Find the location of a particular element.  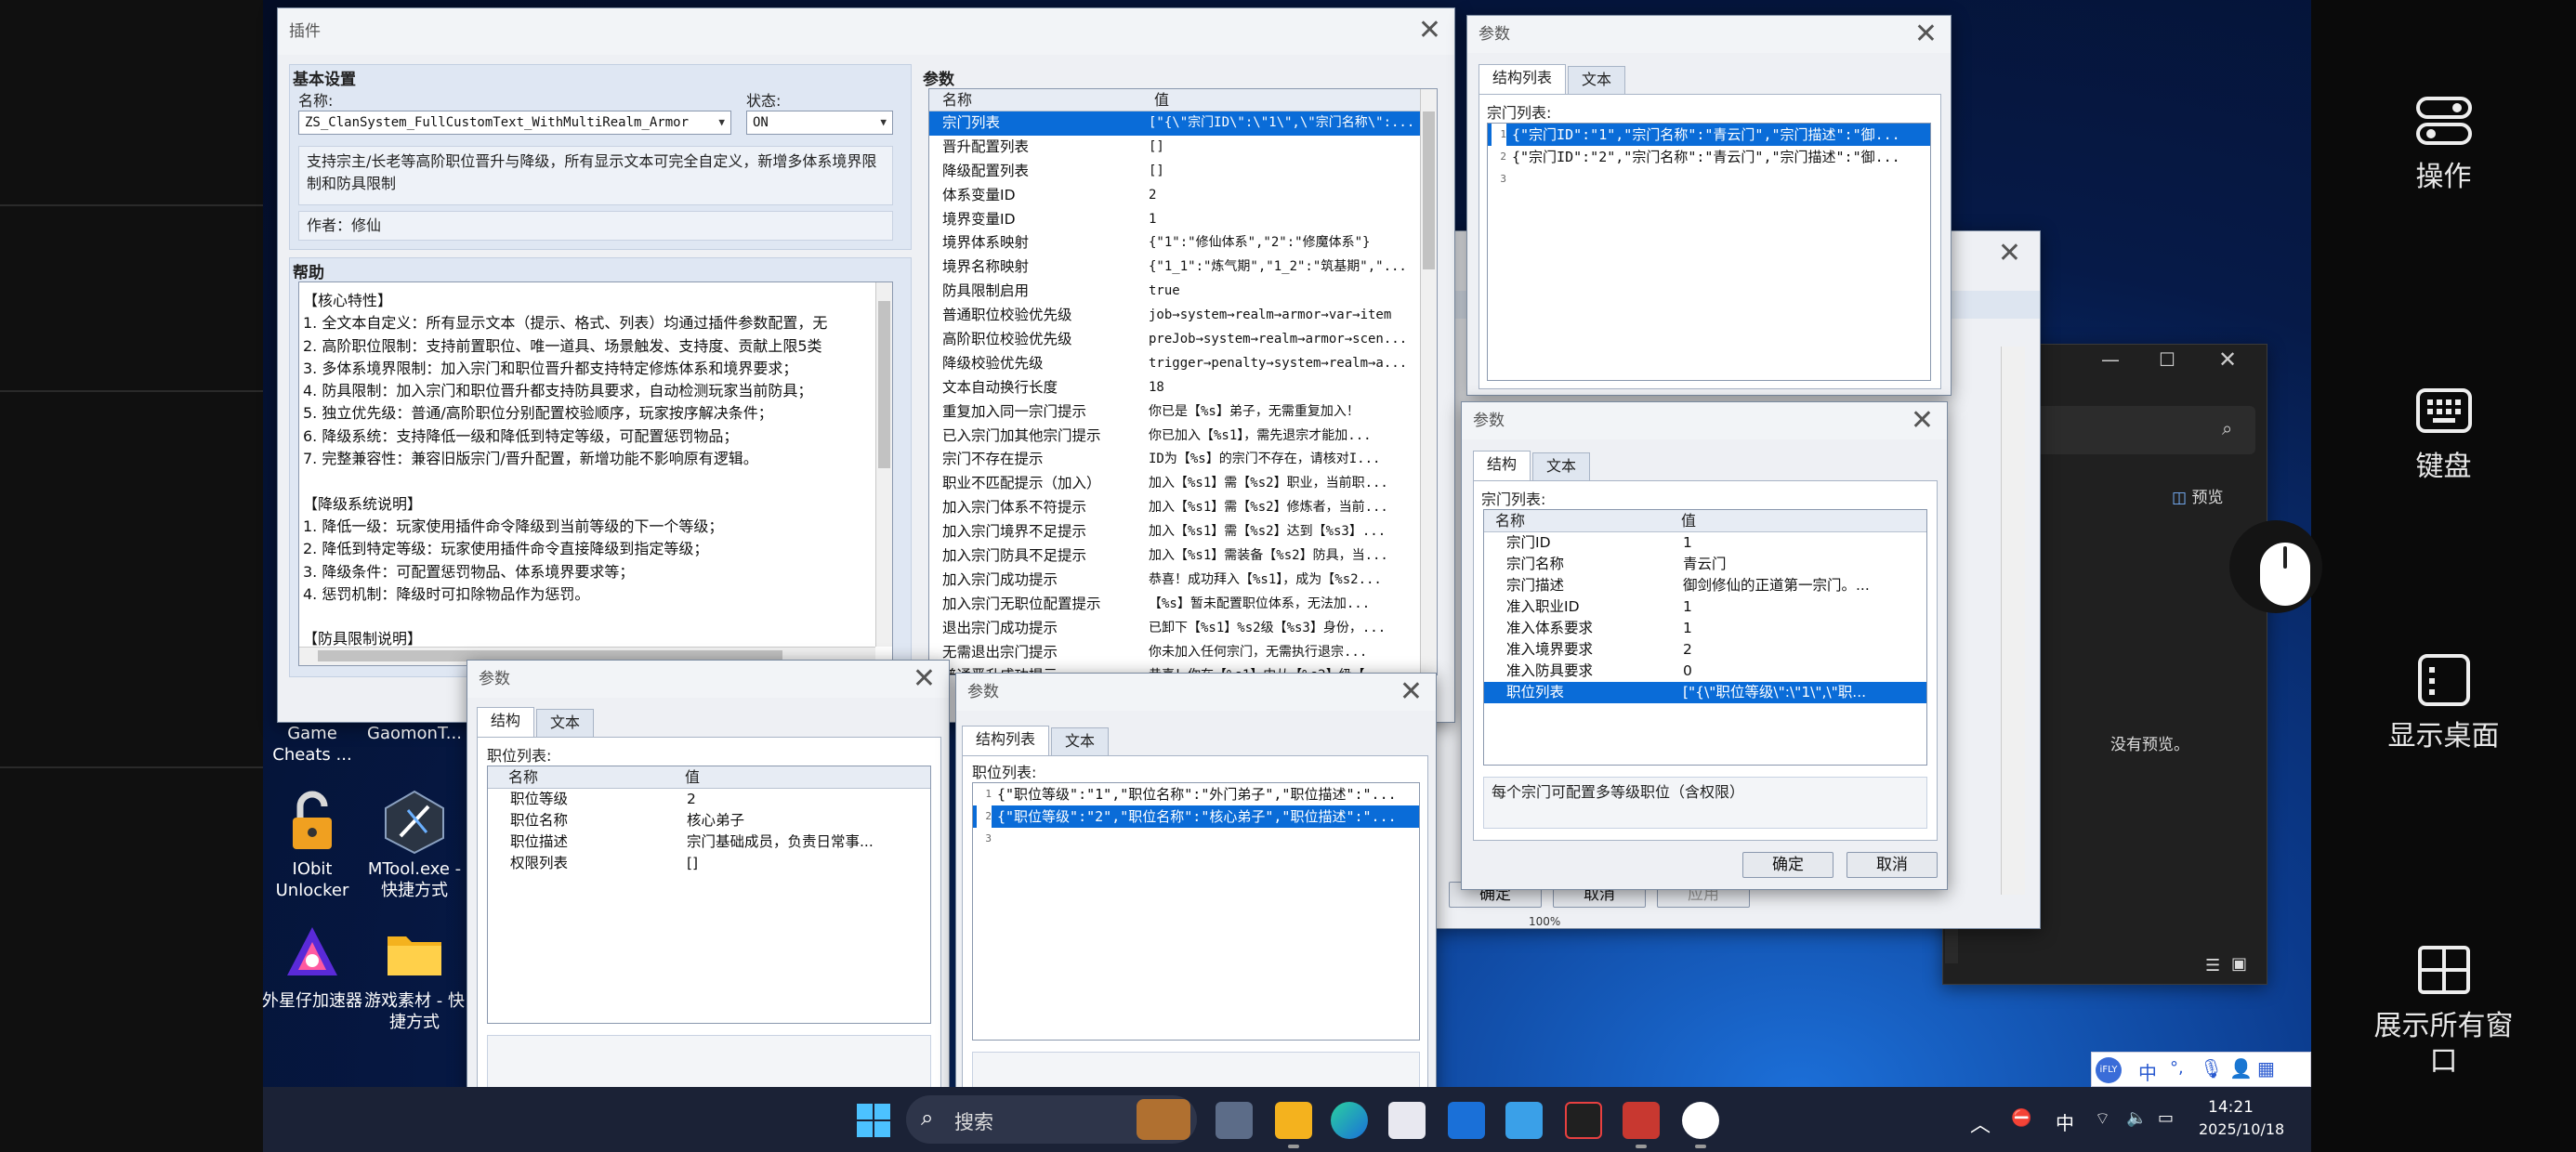

scrollbar is located at coordinates (2013, 621).